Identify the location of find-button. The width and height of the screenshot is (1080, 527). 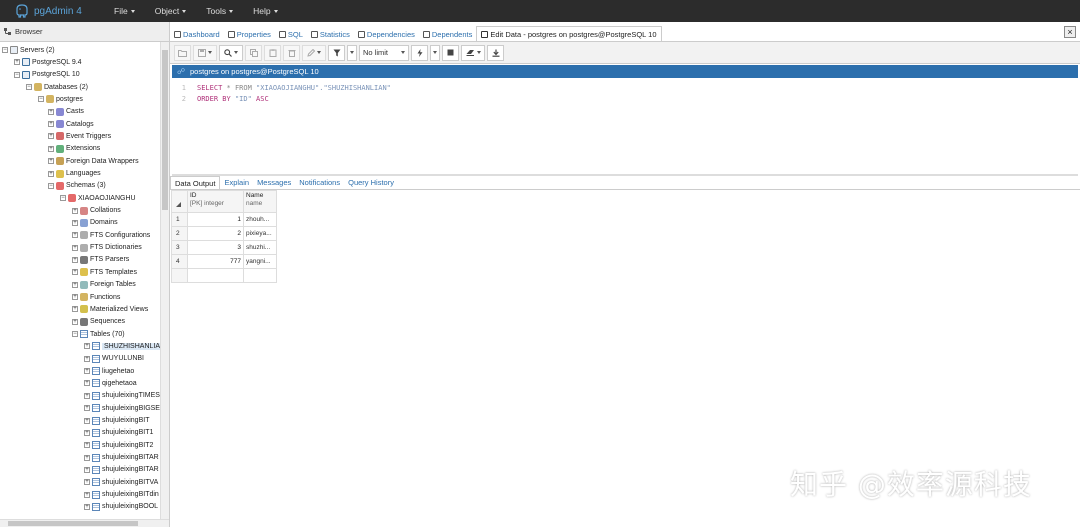
(231, 52).